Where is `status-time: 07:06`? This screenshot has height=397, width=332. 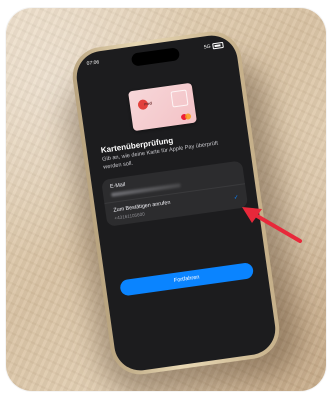 status-time: 07:06 is located at coordinates (93, 63).